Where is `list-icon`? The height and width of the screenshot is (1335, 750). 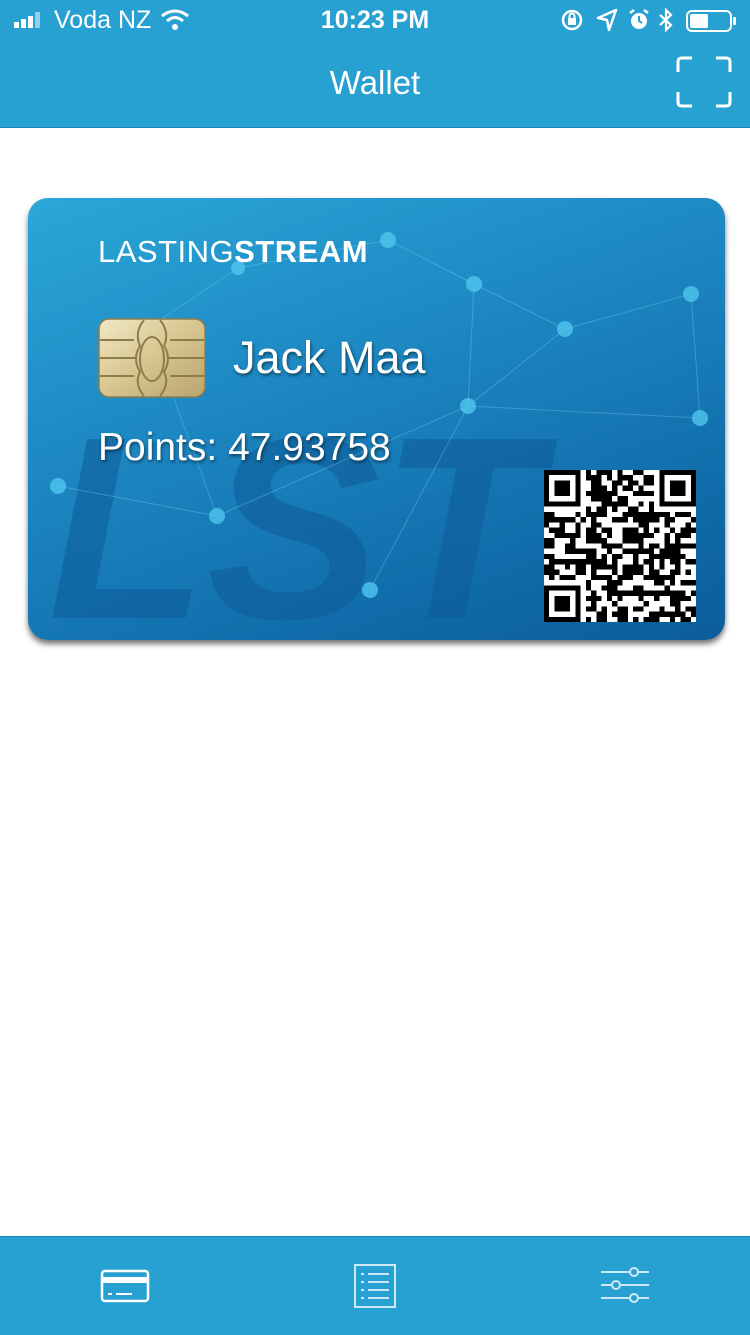 list-icon is located at coordinates (375, 1286).